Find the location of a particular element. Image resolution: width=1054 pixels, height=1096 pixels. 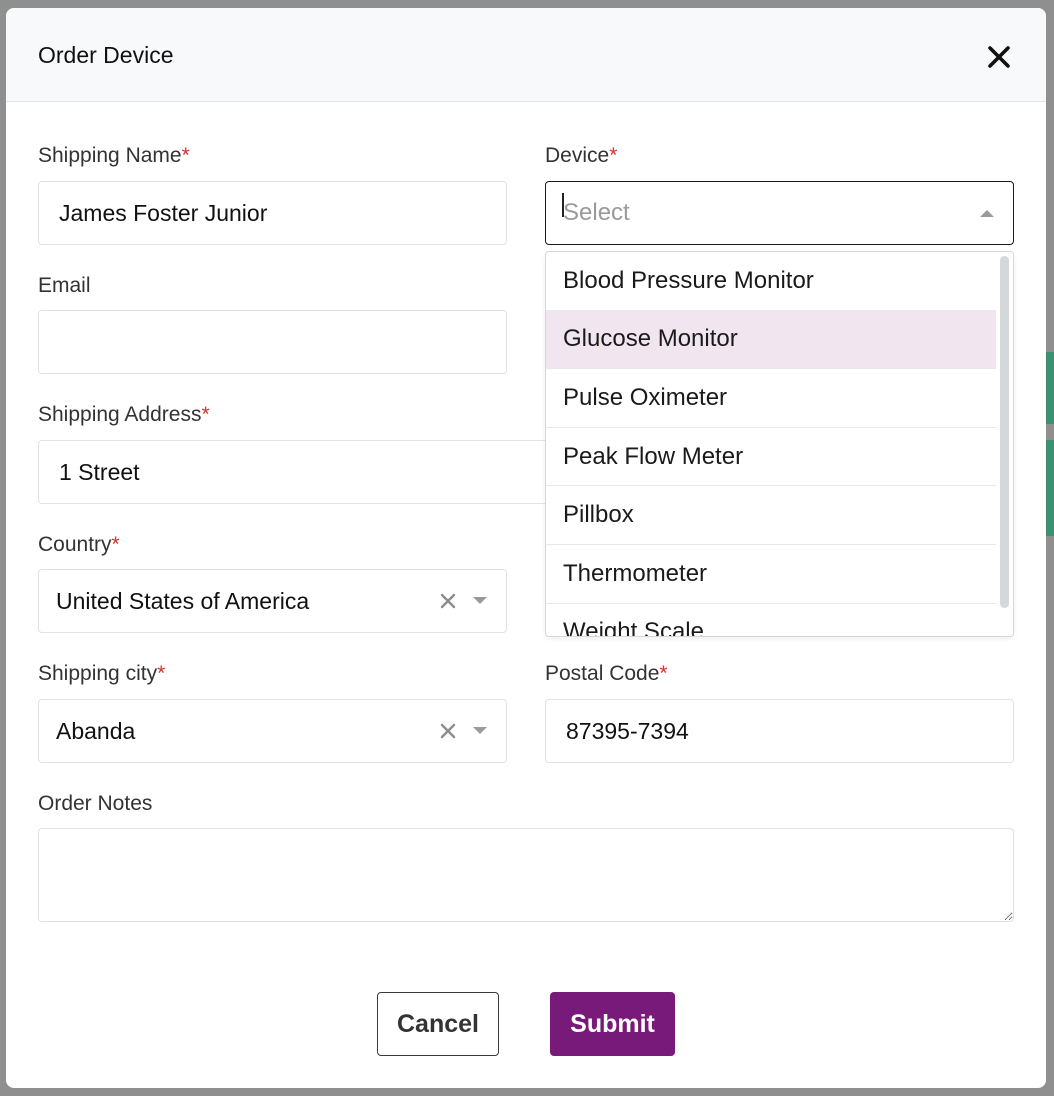

device-option: Pillbox is located at coordinates (771, 515).